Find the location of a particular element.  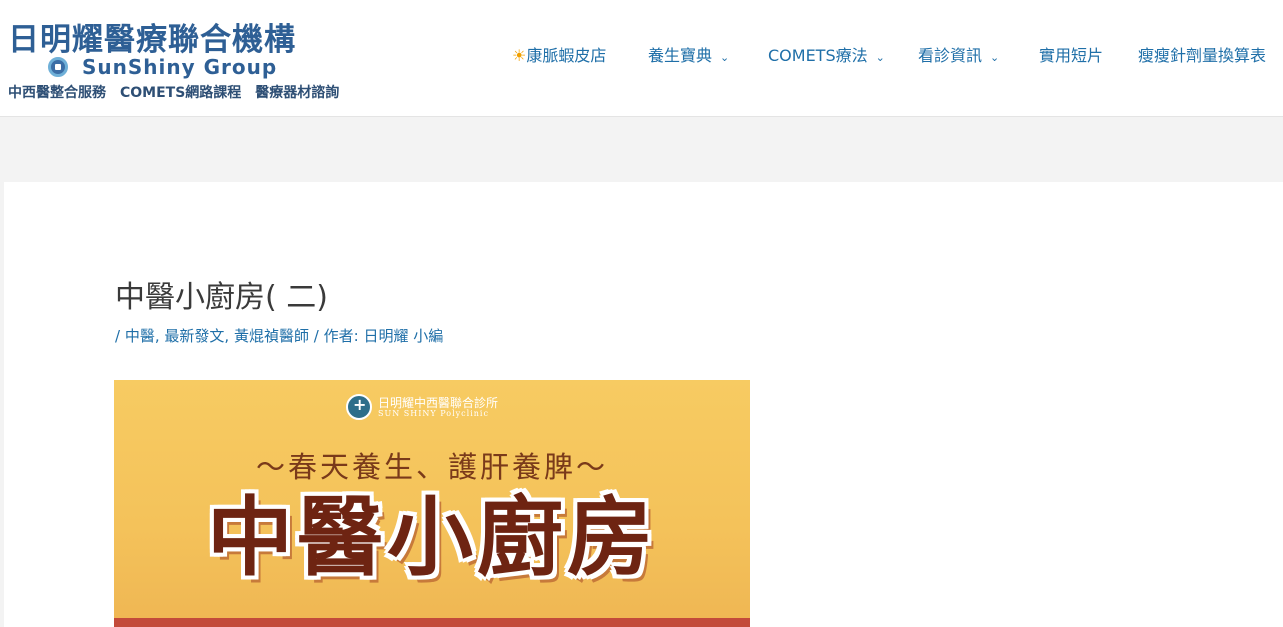

category-link: 中醫 is located at coordinates (140, 336).